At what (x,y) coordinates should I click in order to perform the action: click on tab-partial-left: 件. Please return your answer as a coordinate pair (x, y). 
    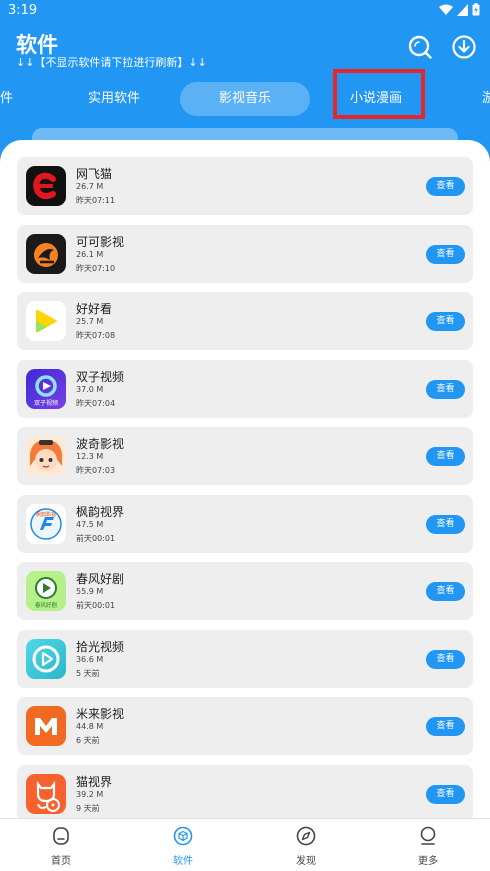
    Looking at the image, I should click on (6, 99).